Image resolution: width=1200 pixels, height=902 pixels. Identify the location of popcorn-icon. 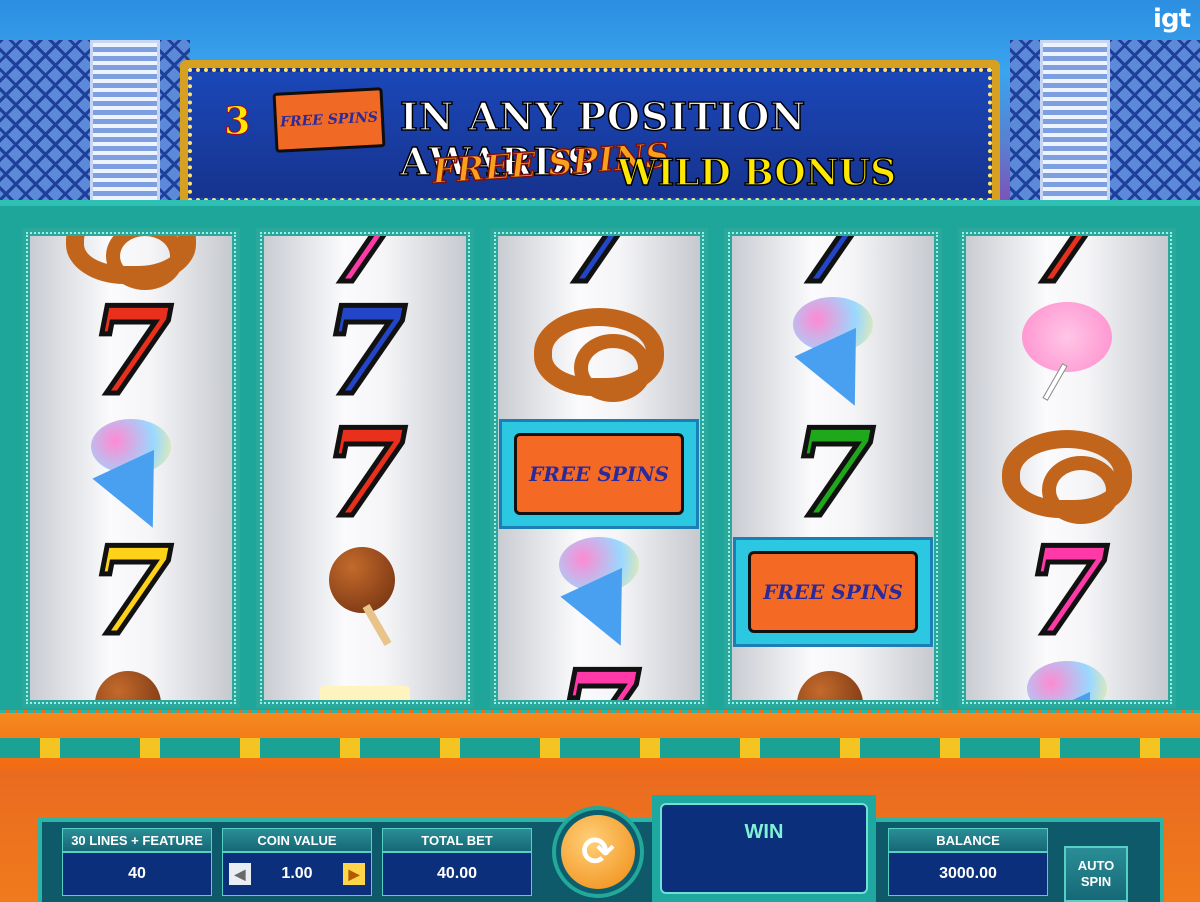
(365, 693).